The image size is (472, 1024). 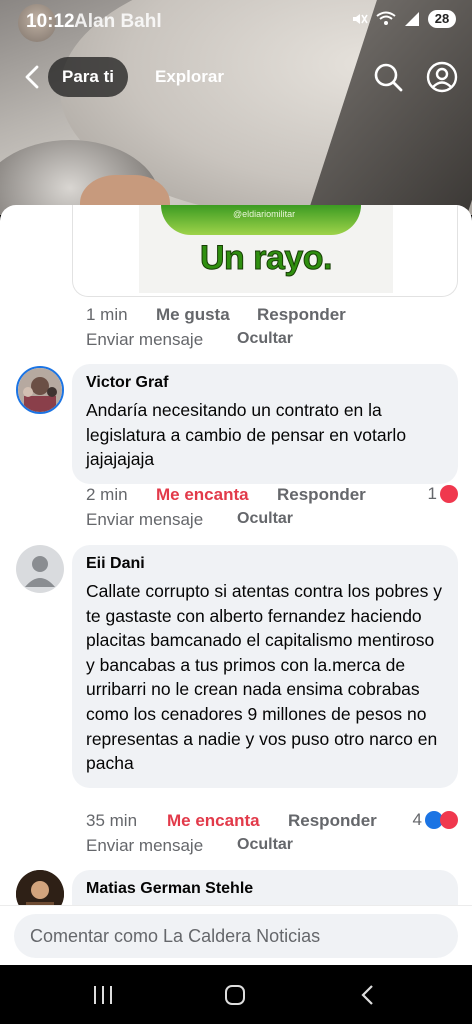 I want to click on tab-explorar: Explorar, so click(x=189, y=77).